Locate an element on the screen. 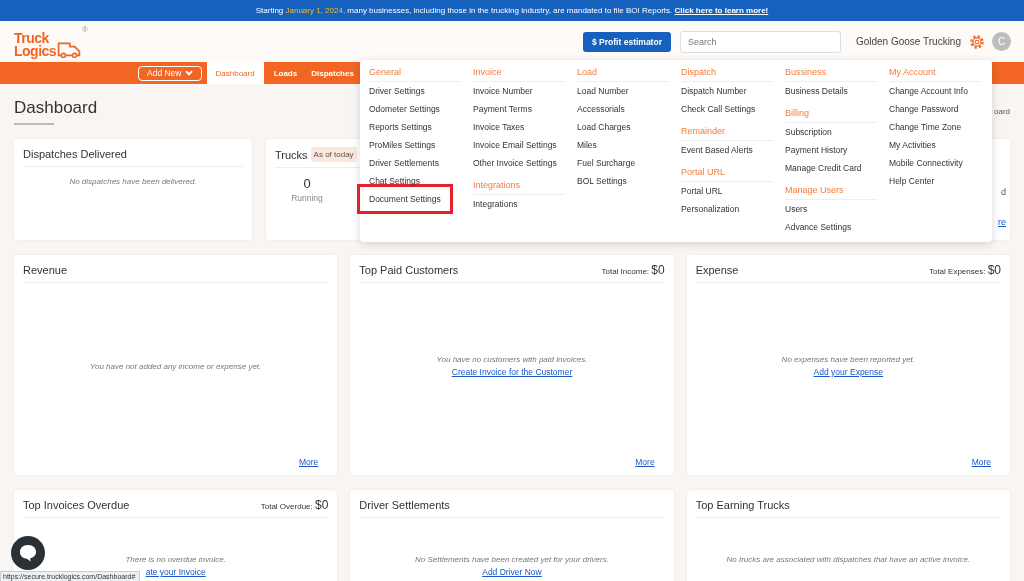 The height and width of the screenshot is (581, 1024). menu-item: Invoice Number is located at coordinates (503, 91).